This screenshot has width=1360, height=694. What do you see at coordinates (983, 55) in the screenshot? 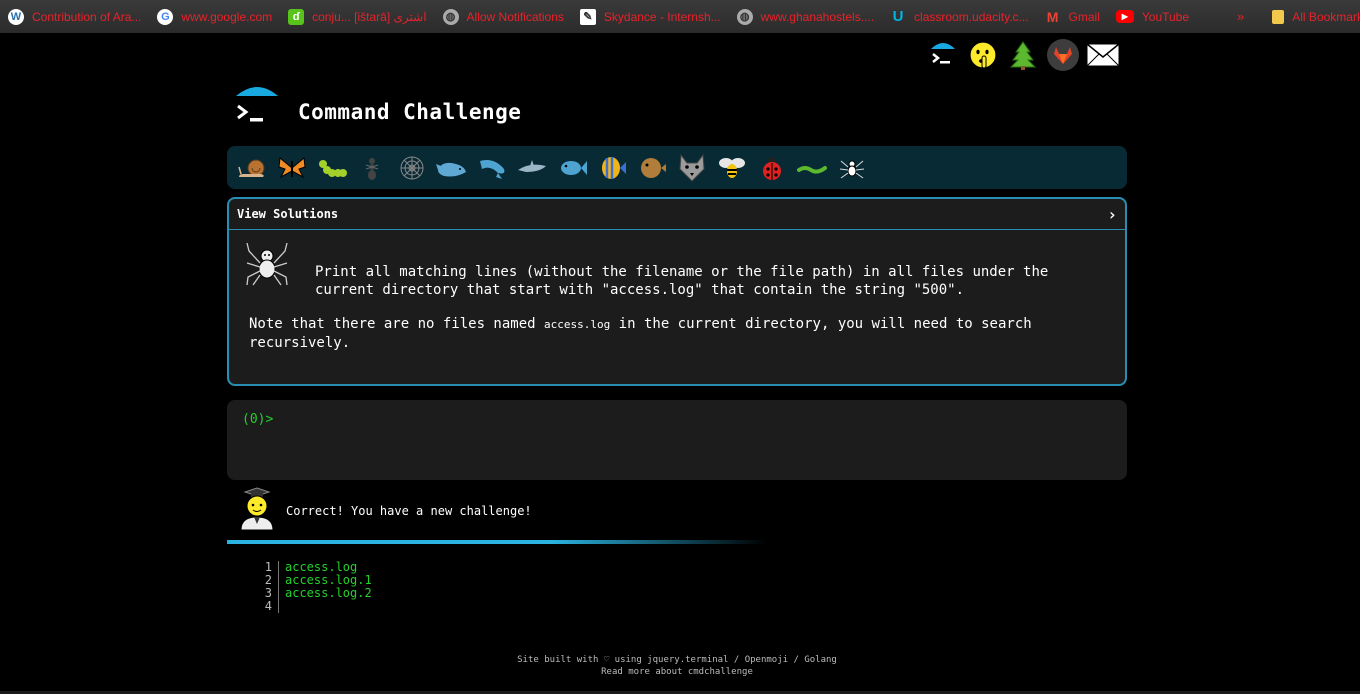
I see `shushing-face-icon` at bounding box center [983, 55].